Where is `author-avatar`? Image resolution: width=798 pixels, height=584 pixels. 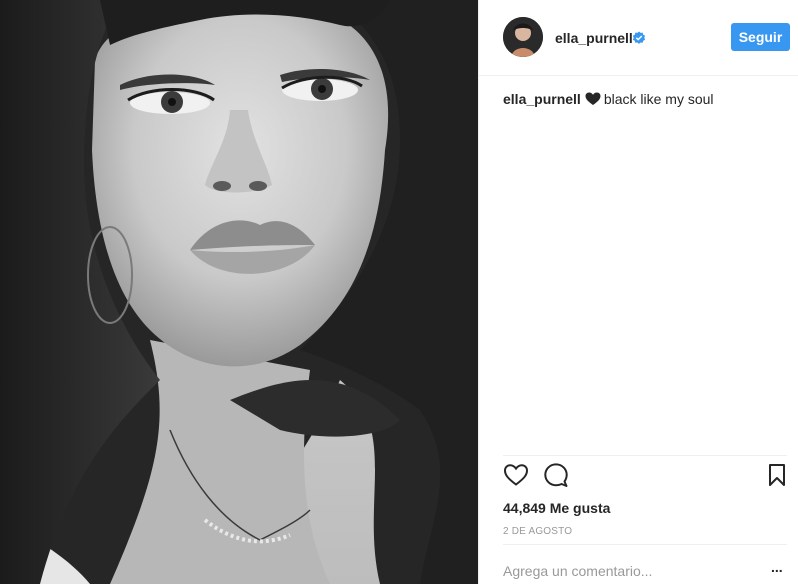
author-avatar is located at coordinates (523, 37).